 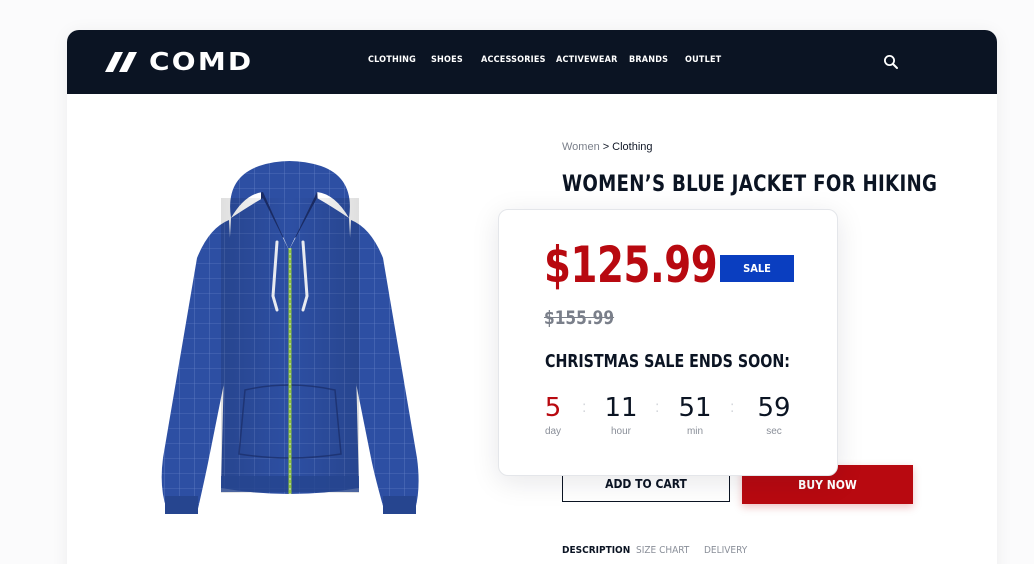 I want to click on sale-countdown-heading: CHRISTMAS SALE ENDS SOON:, so click(x=667, y=361).